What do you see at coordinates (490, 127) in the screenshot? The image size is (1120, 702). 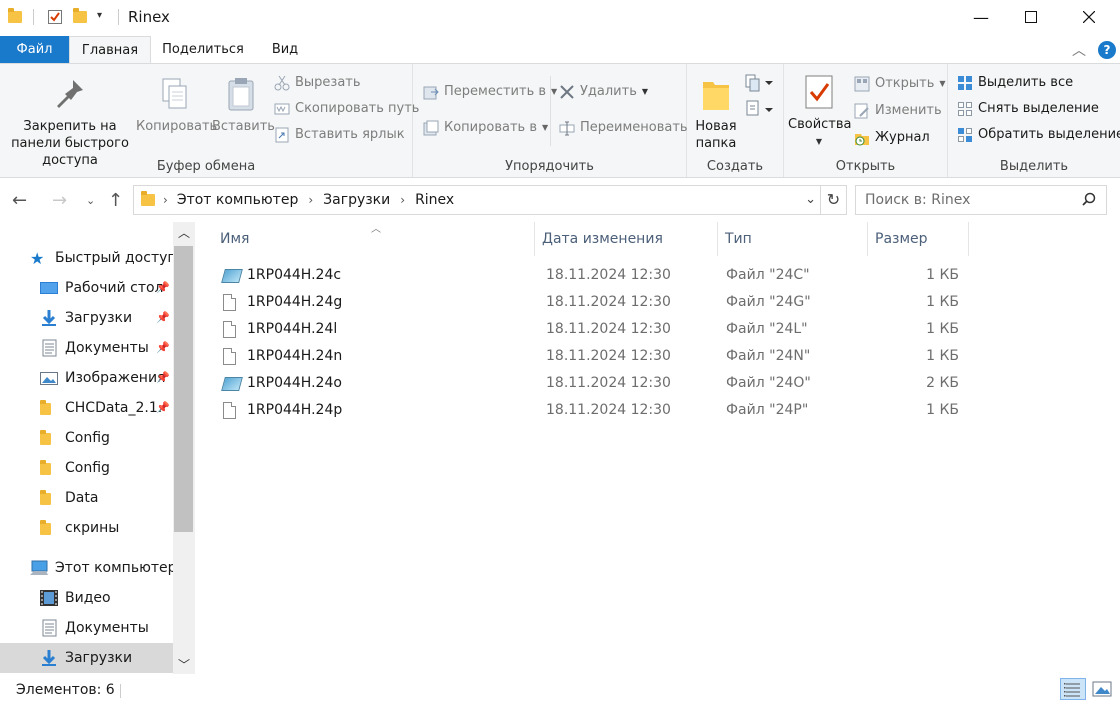 I see `copy-to-label: Копировать в` at bounding box center [490, 127].